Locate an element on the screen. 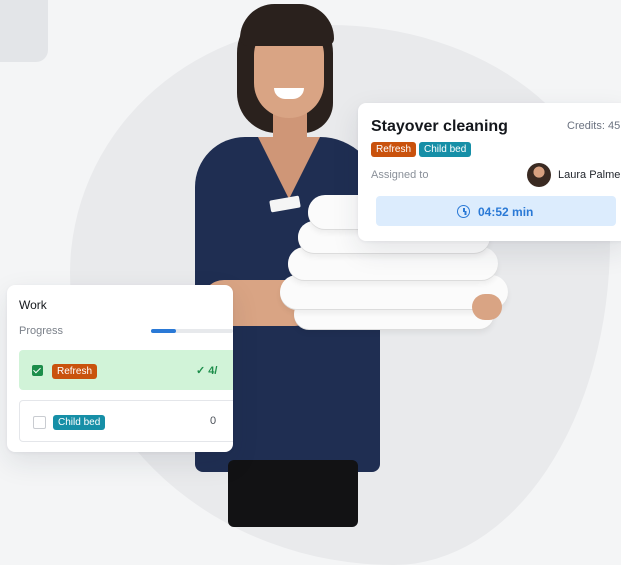 The width and height of the screenshot is (621, 565). assigned-to-label: Assigned to is located at coordinates (400, 175).